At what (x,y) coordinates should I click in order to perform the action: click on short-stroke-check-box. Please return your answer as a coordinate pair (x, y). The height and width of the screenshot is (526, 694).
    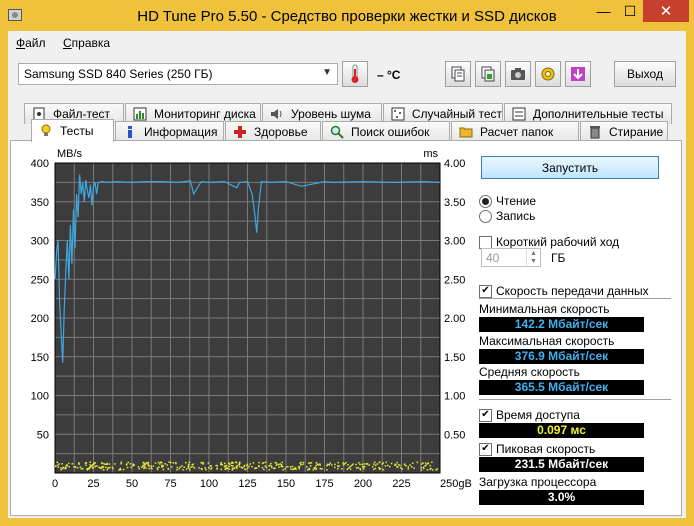
    Looking at the image, I should click on (485, 242).